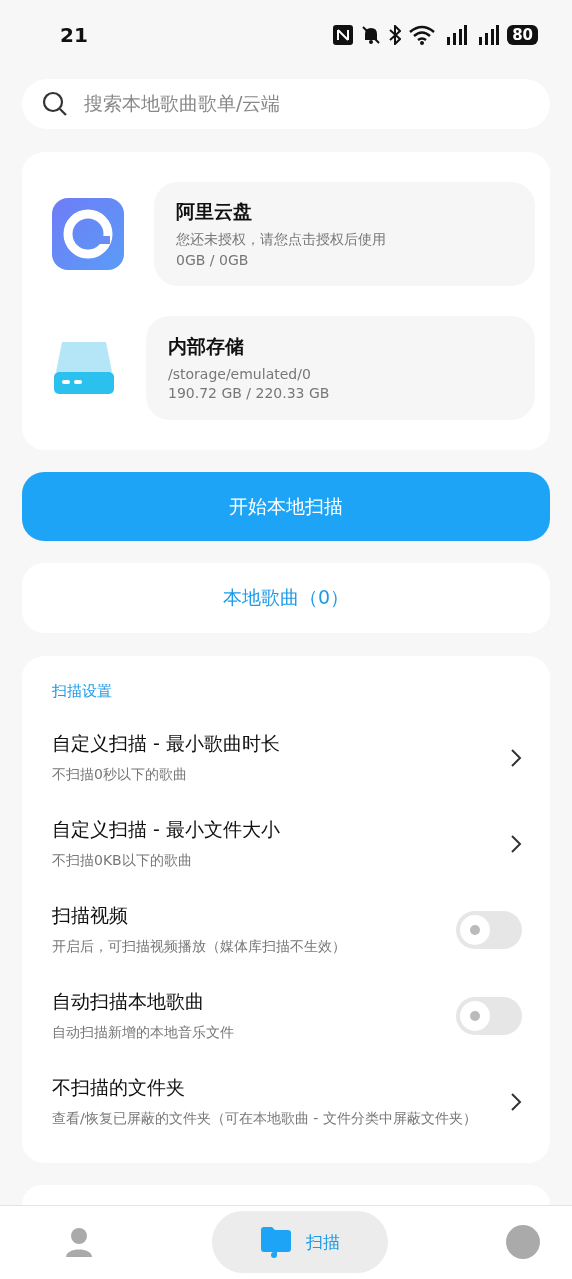 The height and width of the screenshot is (1279, 572). Describe the element at coordinates (271, 1088) in the screenshot. I see `setting-title: 不扫描的文件夹` at that location.